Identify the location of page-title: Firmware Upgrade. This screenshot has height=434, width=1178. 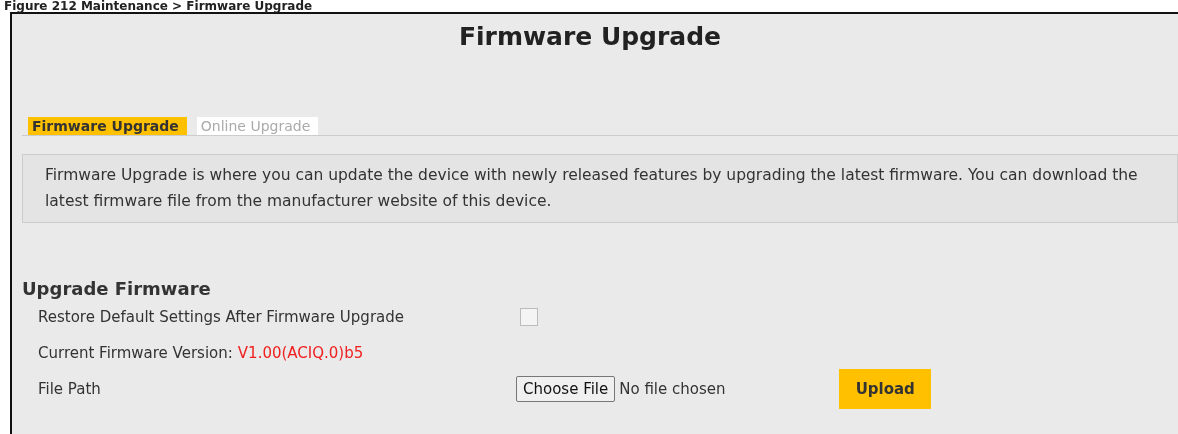
(590, 36).